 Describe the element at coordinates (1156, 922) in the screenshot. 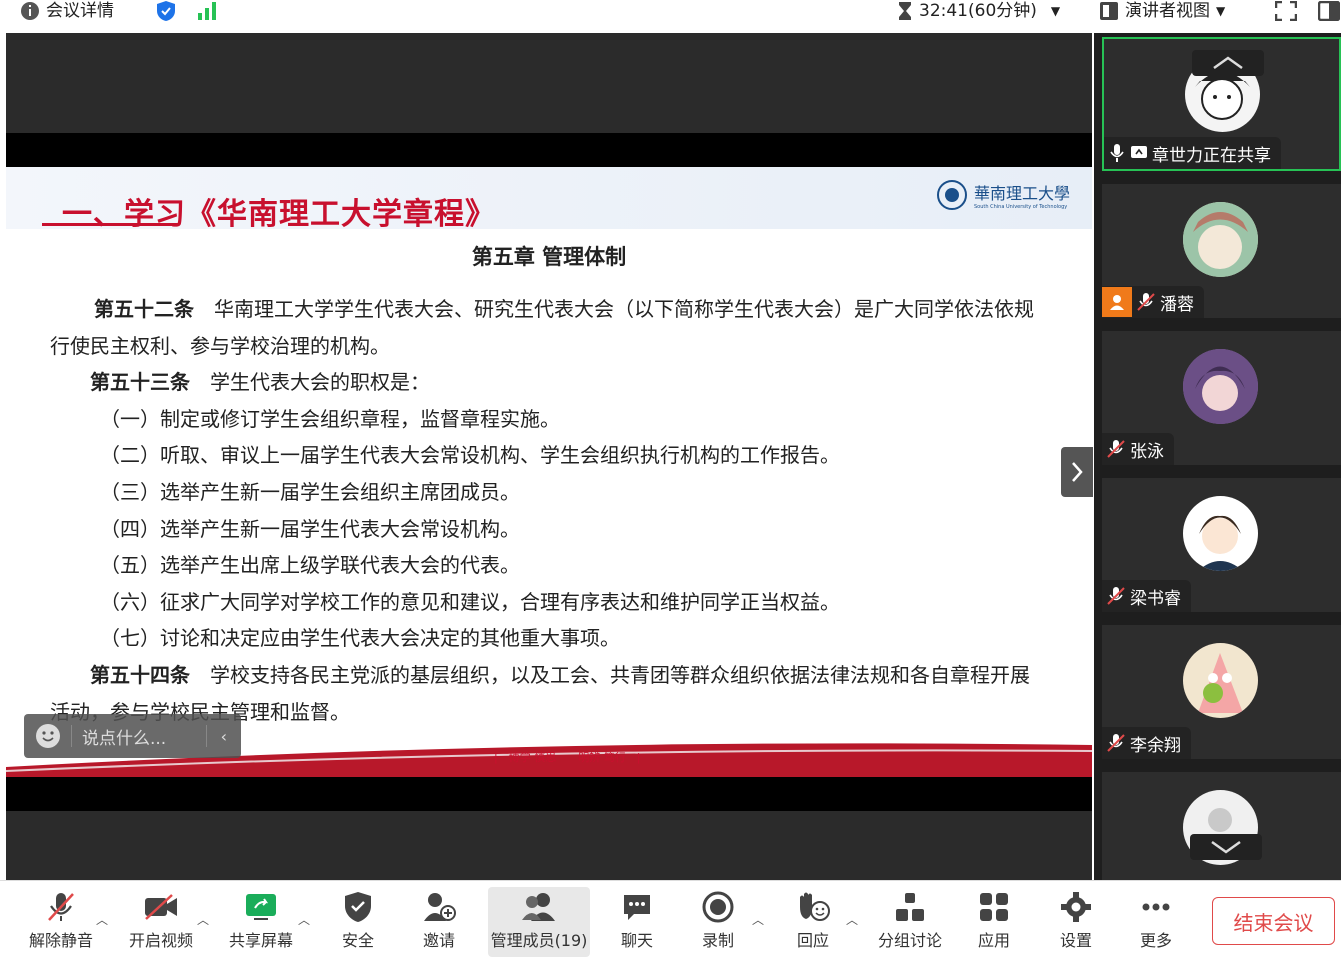

I see `more-button: 更多` at that location.